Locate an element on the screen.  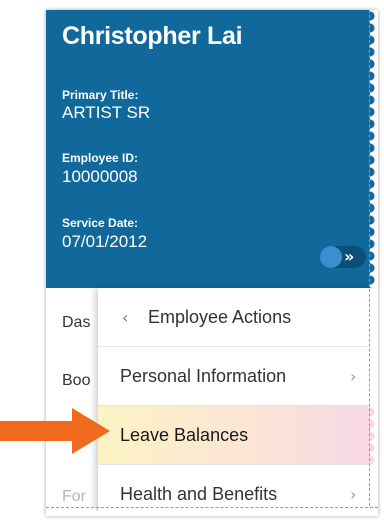
menu-item-leave-balances: Leave Balances is located at coordinates (238, 435).